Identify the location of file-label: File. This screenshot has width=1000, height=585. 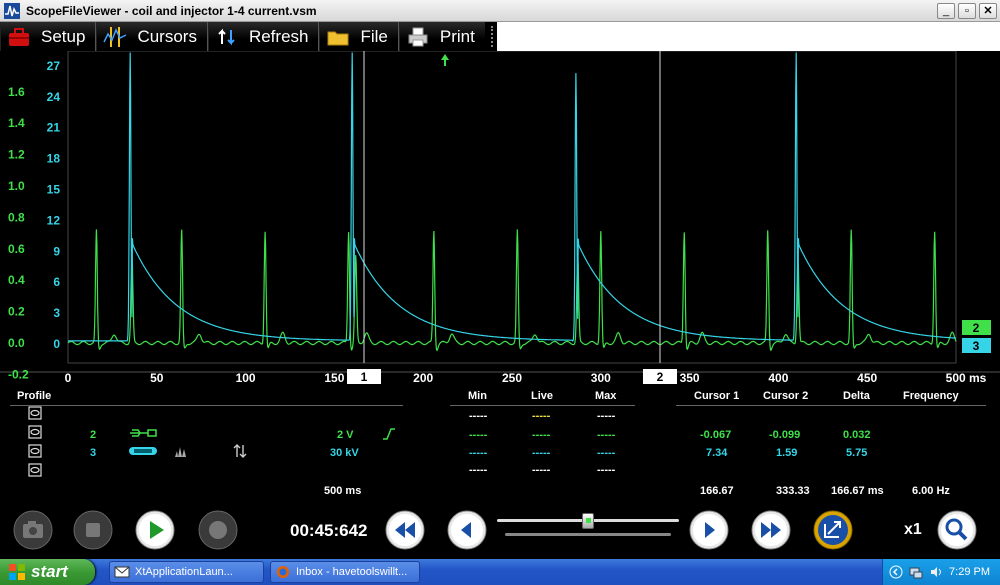
(374, 36).